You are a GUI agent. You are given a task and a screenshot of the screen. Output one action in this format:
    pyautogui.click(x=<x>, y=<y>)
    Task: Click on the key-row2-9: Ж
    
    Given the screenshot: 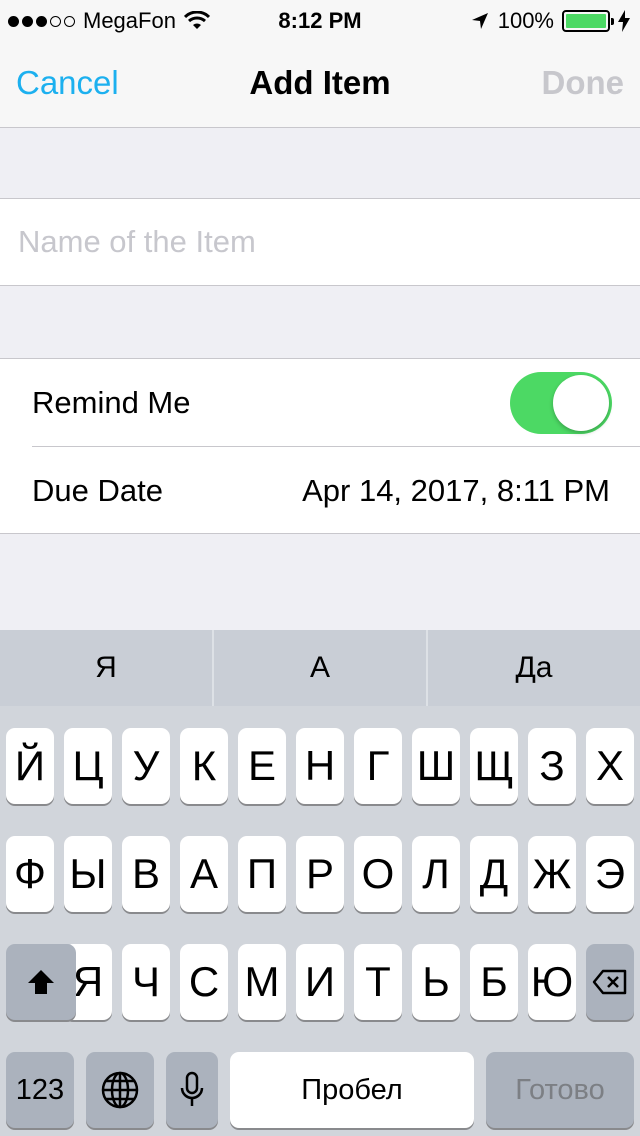 What is the action you would take?
    pyautogui.click(x=552, y=874)
    